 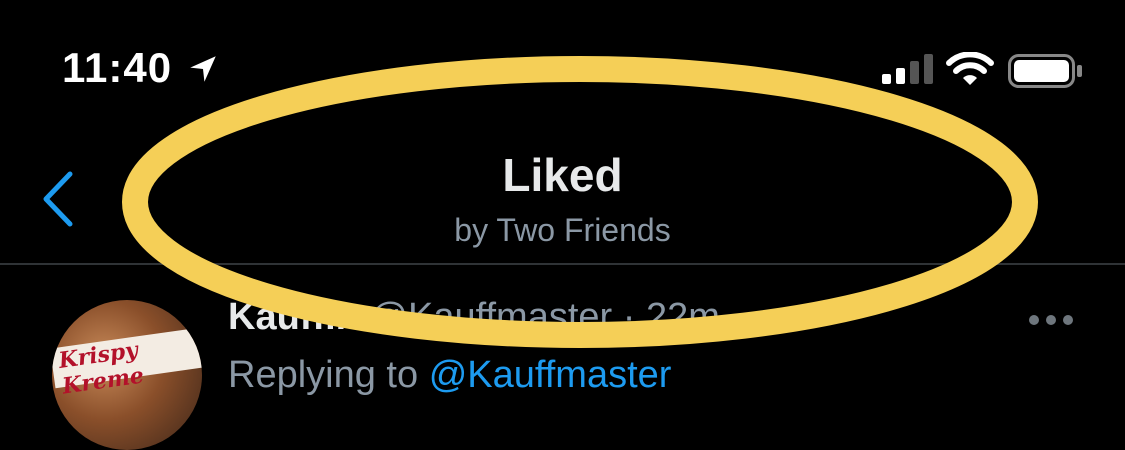 What do you see at coordinates (323, 375) in the screenshot?
I see `reply-prefix: Replying to` at bounding box center [323, 375].